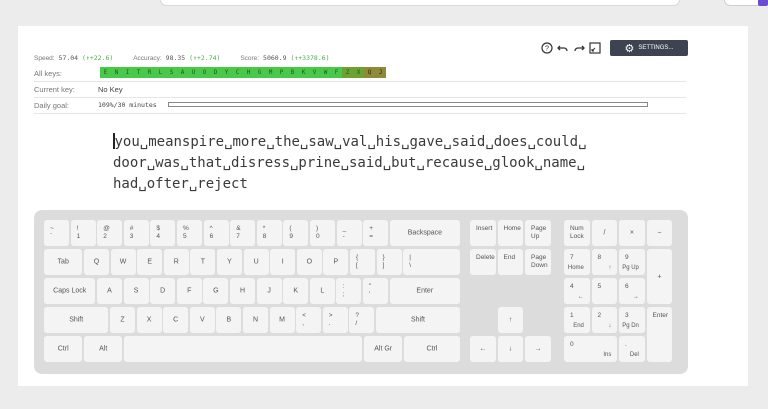 This screenshot has height=409, width=768. Describe the element at coordinates (594, 48) in the screenshot. I see `fullscreen-icon` at that location.